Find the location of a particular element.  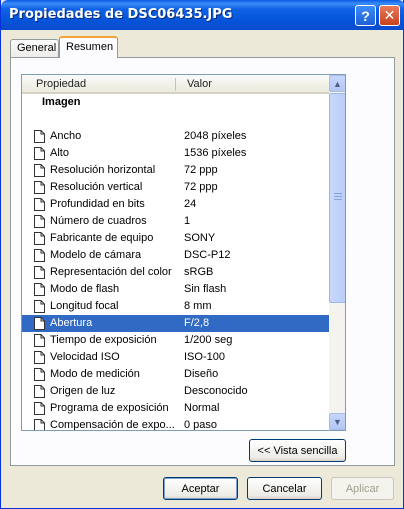

ok-button: Aceptar is located at coordinates (200, 488).